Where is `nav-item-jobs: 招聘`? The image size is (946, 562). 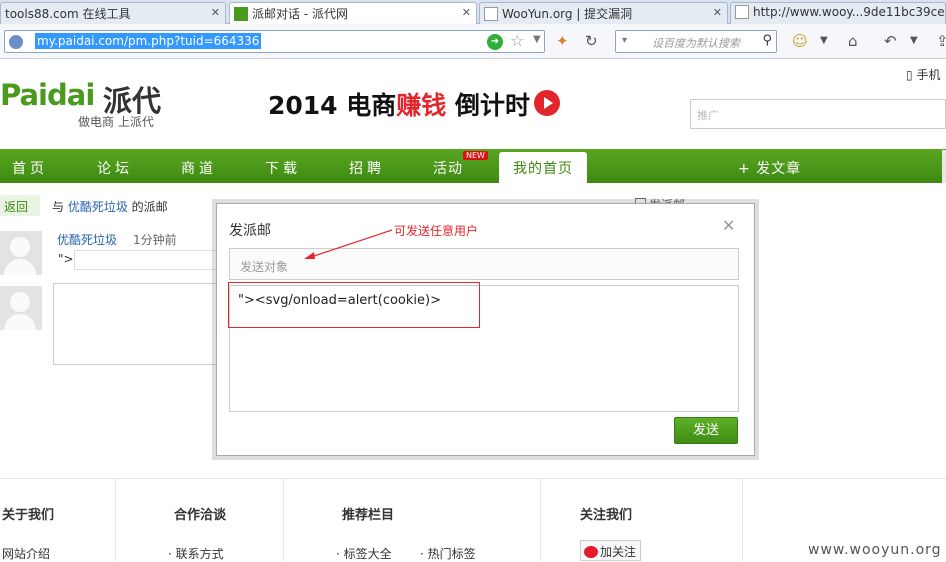 nav-item-jobs: 招聘 is located at coordinates (367, 168).